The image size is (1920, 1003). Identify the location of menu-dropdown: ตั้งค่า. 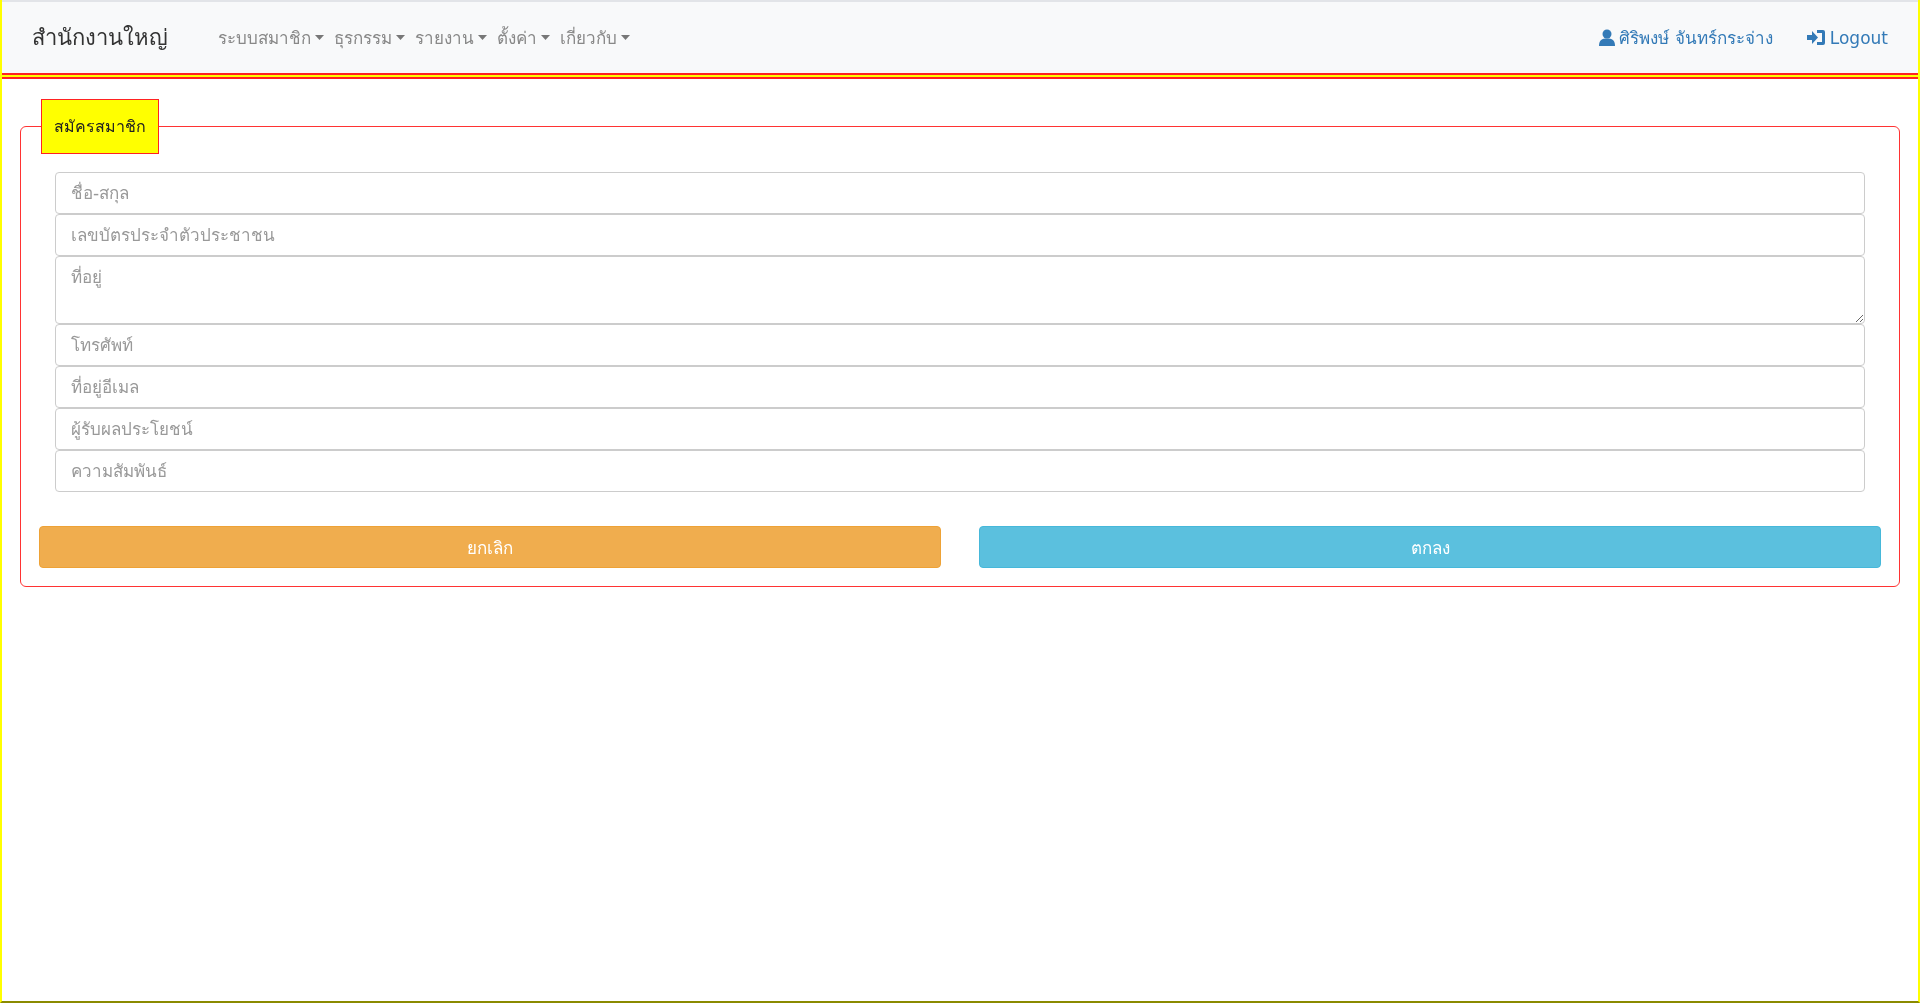
(523, 37).